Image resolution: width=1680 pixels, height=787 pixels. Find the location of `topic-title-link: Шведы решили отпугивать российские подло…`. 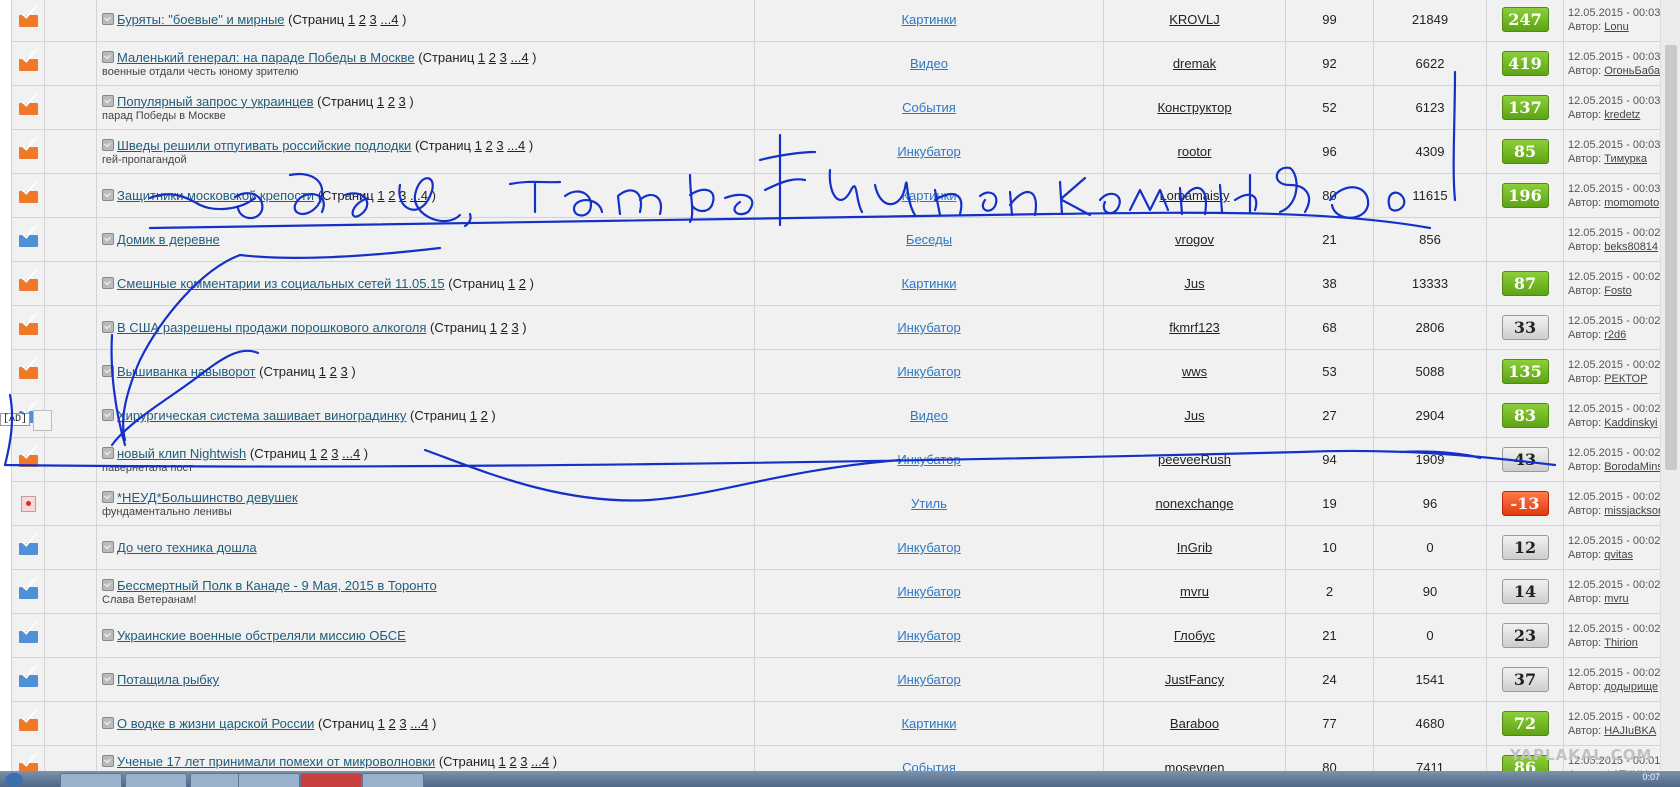

topic-title-link: Шведы решили отпугивать российские подло… is located at coordinates (264, 145).